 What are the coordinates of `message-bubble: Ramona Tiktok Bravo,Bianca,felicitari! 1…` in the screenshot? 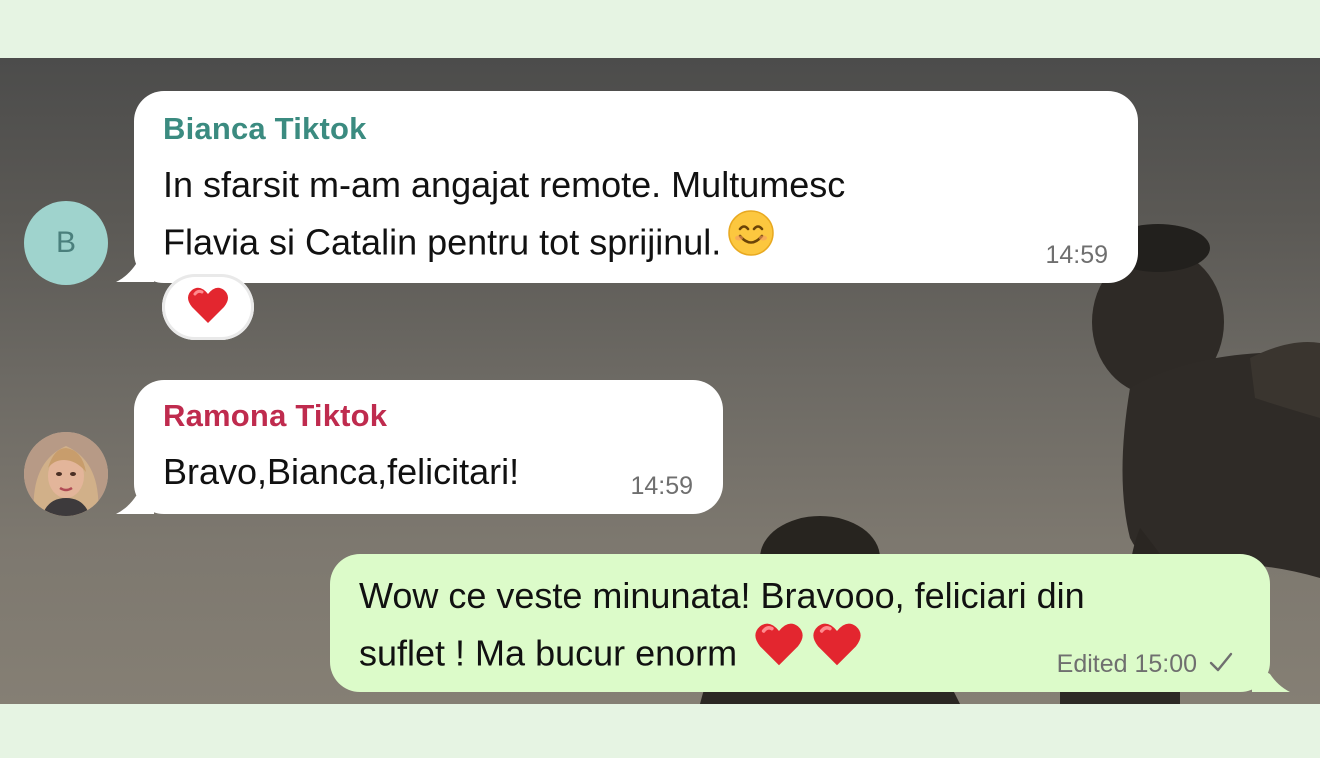 It's located at (428, 447).